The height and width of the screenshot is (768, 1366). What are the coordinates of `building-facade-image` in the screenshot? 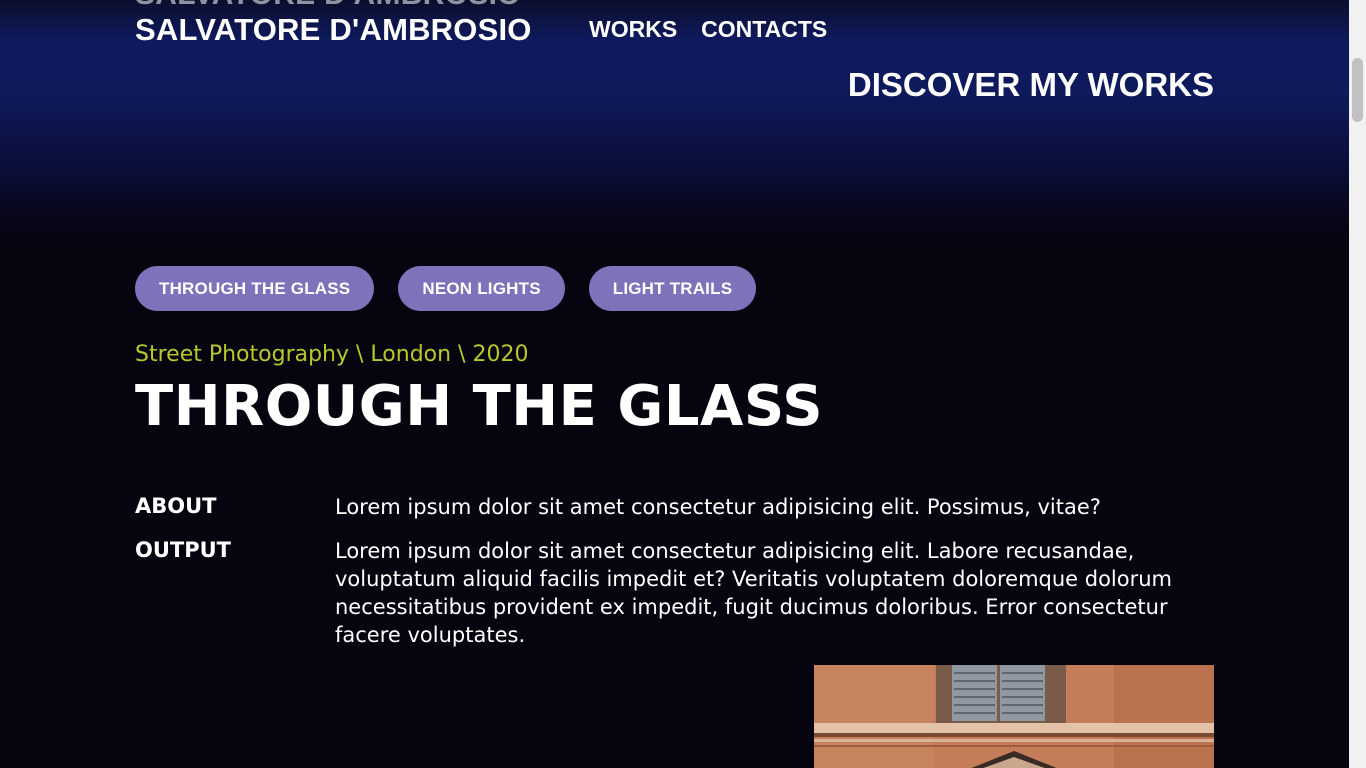 It's located at (1014, 716).